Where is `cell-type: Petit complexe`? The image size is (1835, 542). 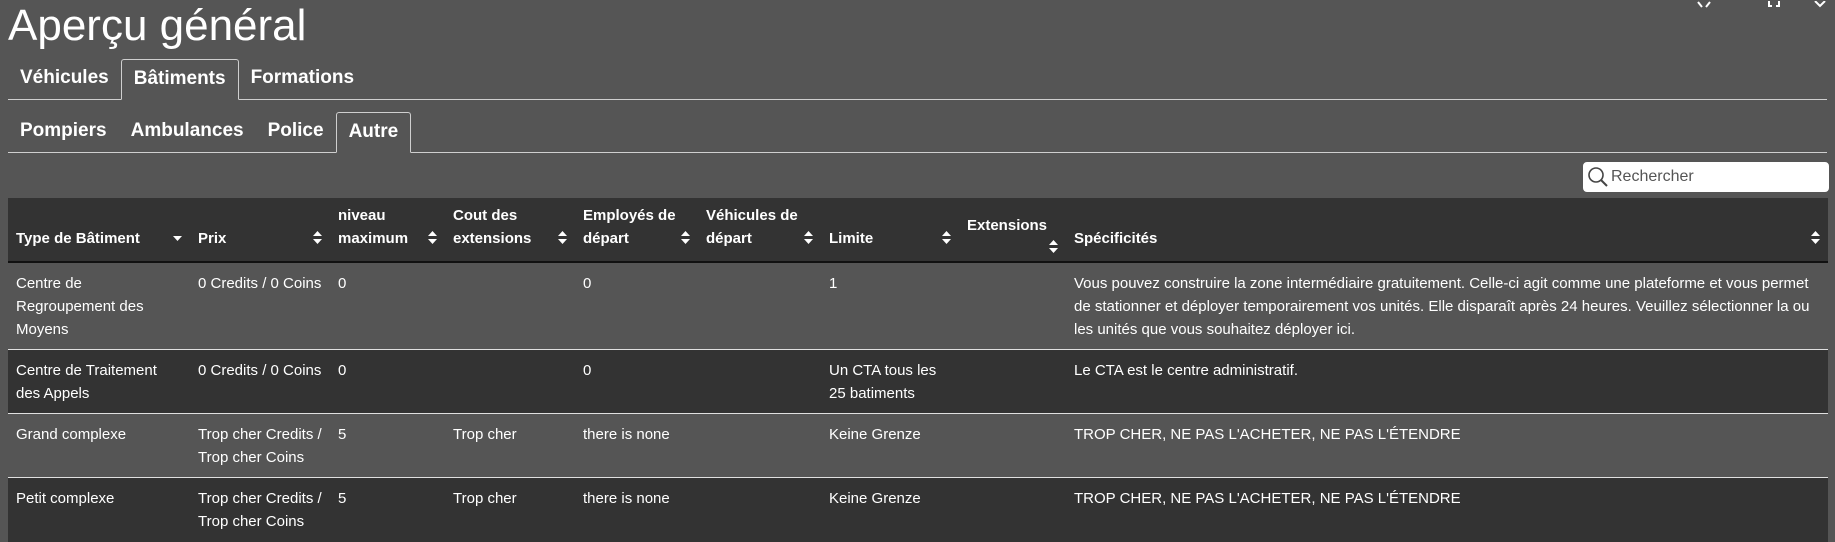
cell-type: Petit complexe is located at coordinates (99, 509).